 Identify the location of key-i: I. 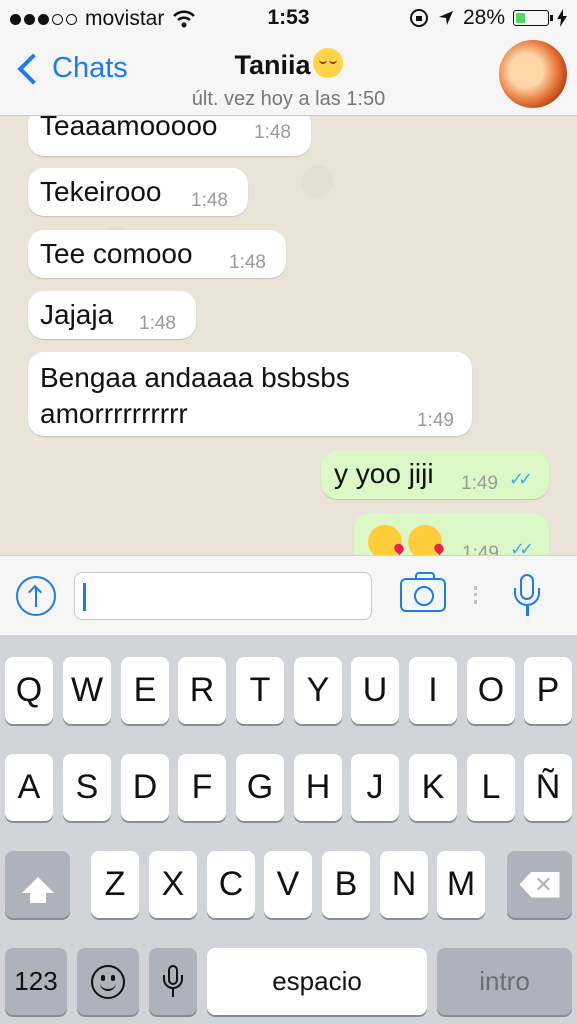
(433, 690).